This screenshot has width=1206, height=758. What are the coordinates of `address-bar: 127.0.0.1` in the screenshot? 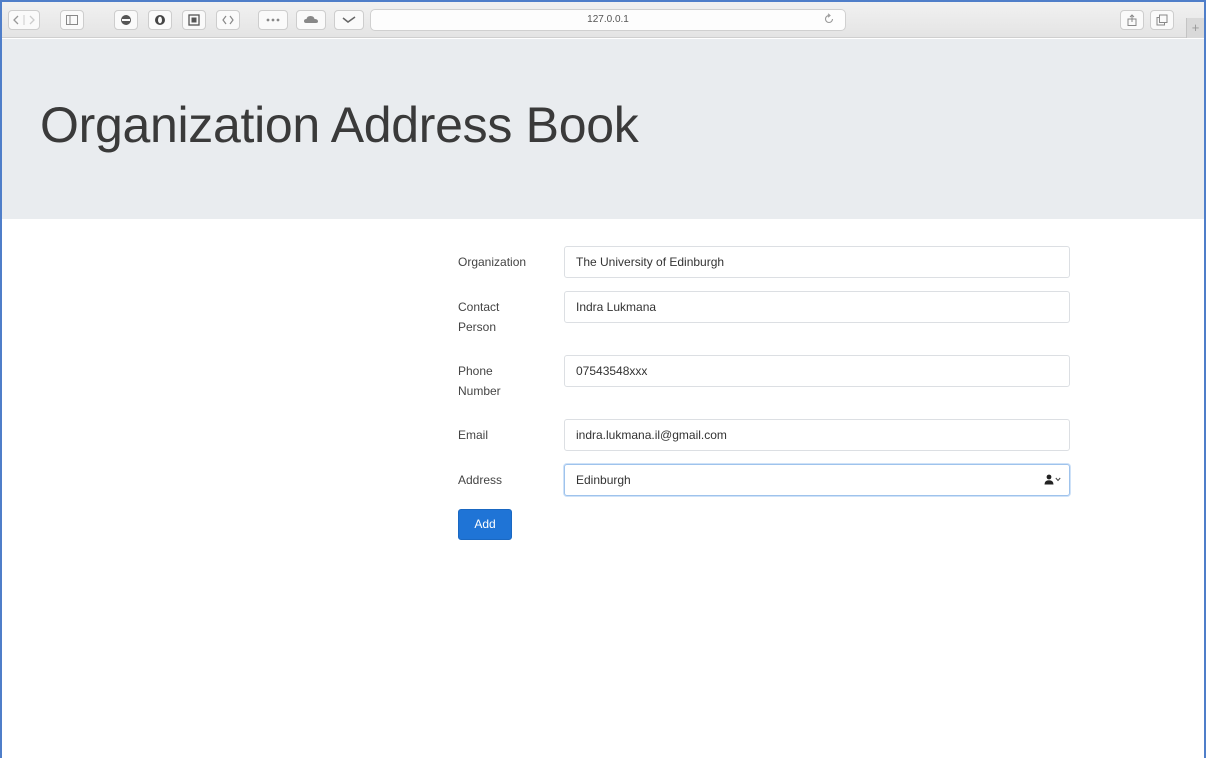 It's located at (608, 20).